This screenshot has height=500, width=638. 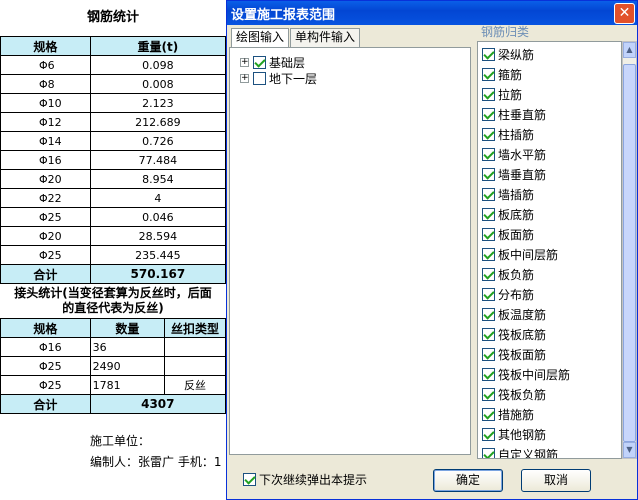 I want to click on table-row: Φ25 0.046, so click(x=113, y=217).